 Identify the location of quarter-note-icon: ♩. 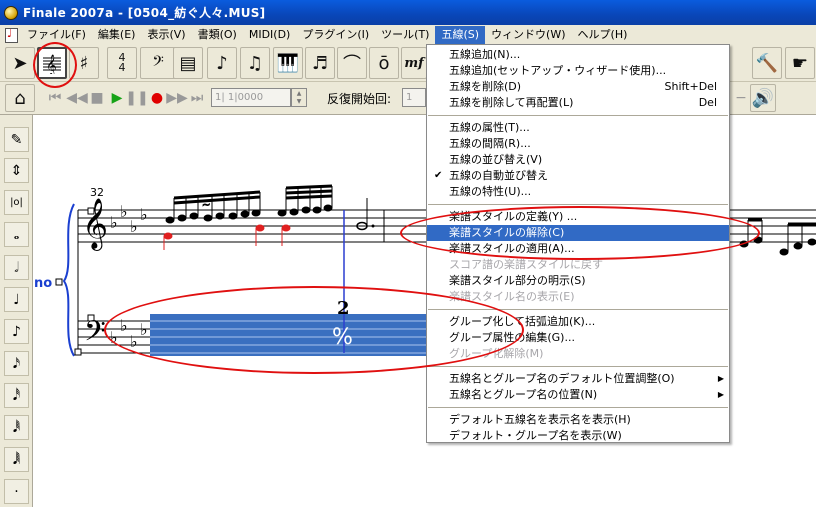
(16, 299).